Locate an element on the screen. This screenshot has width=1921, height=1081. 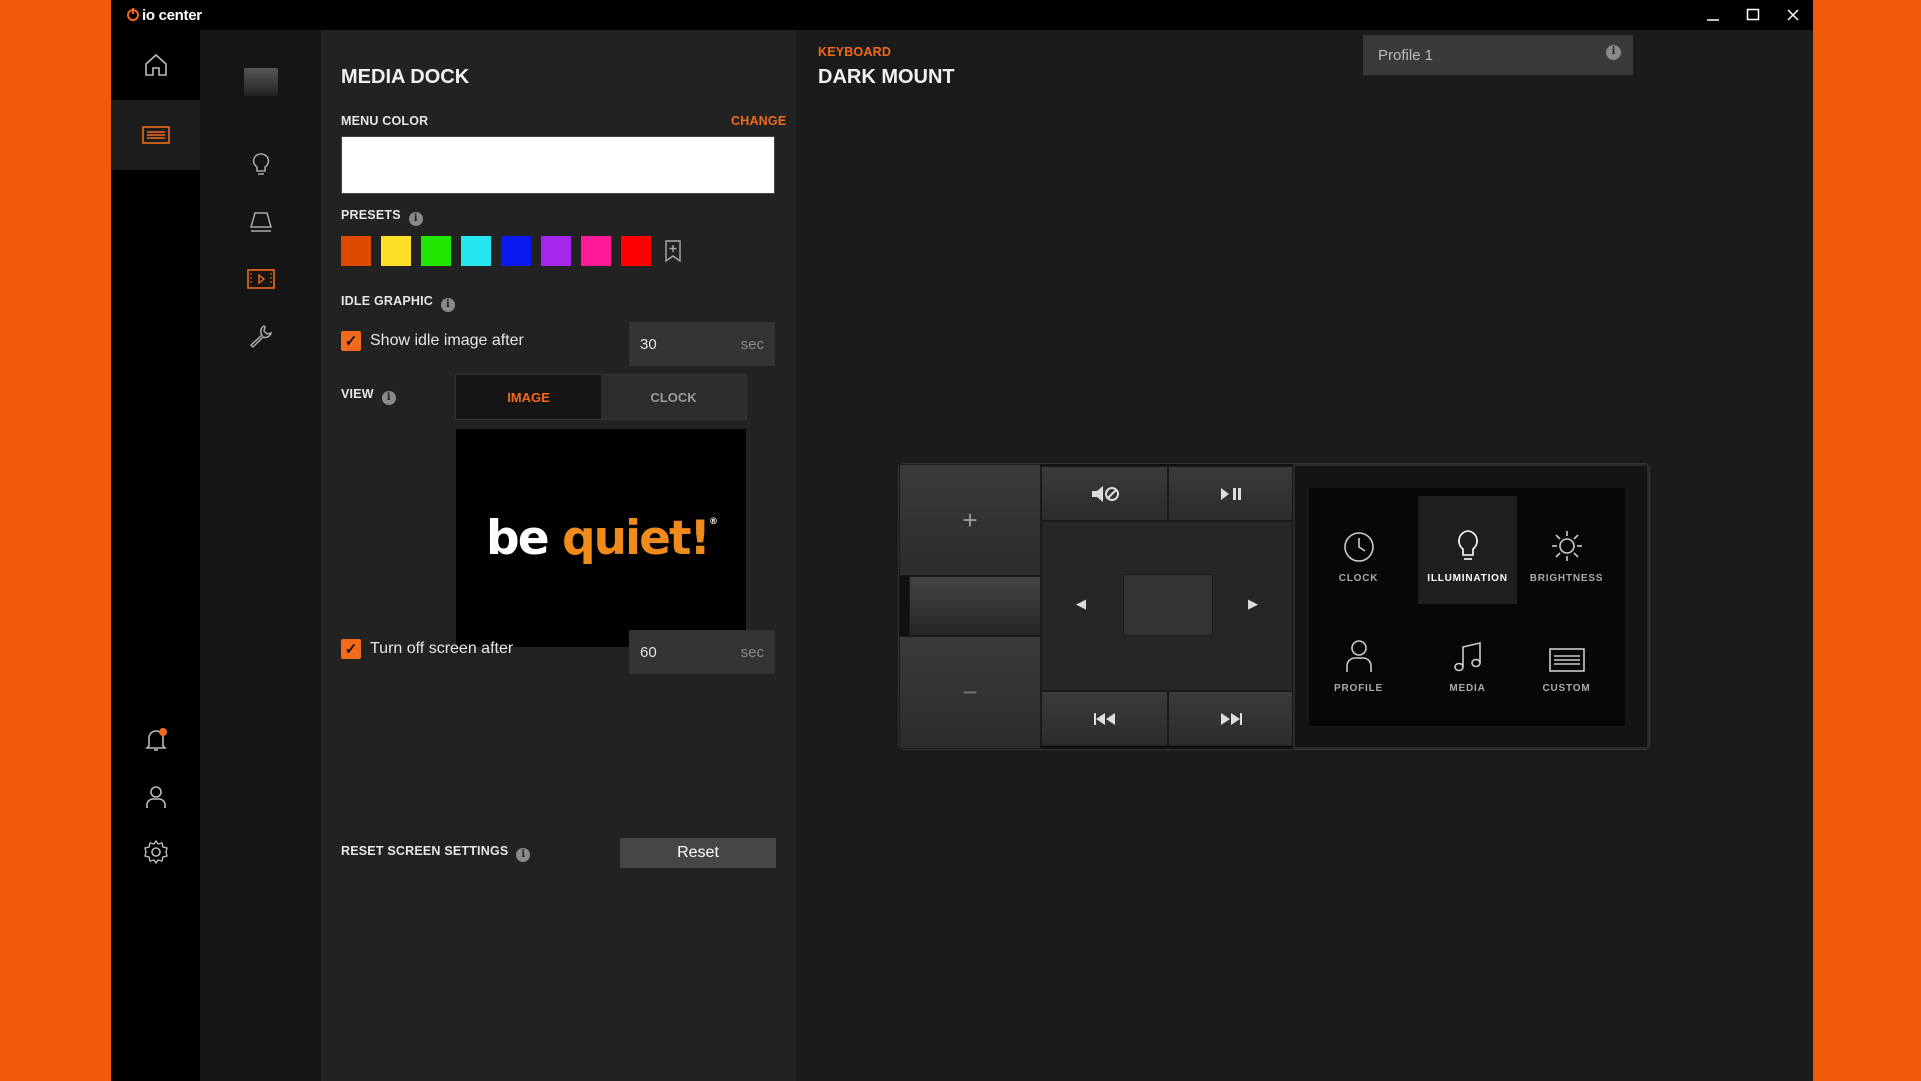
tile-label: MEDIA is located at coordinates (1467, 688).